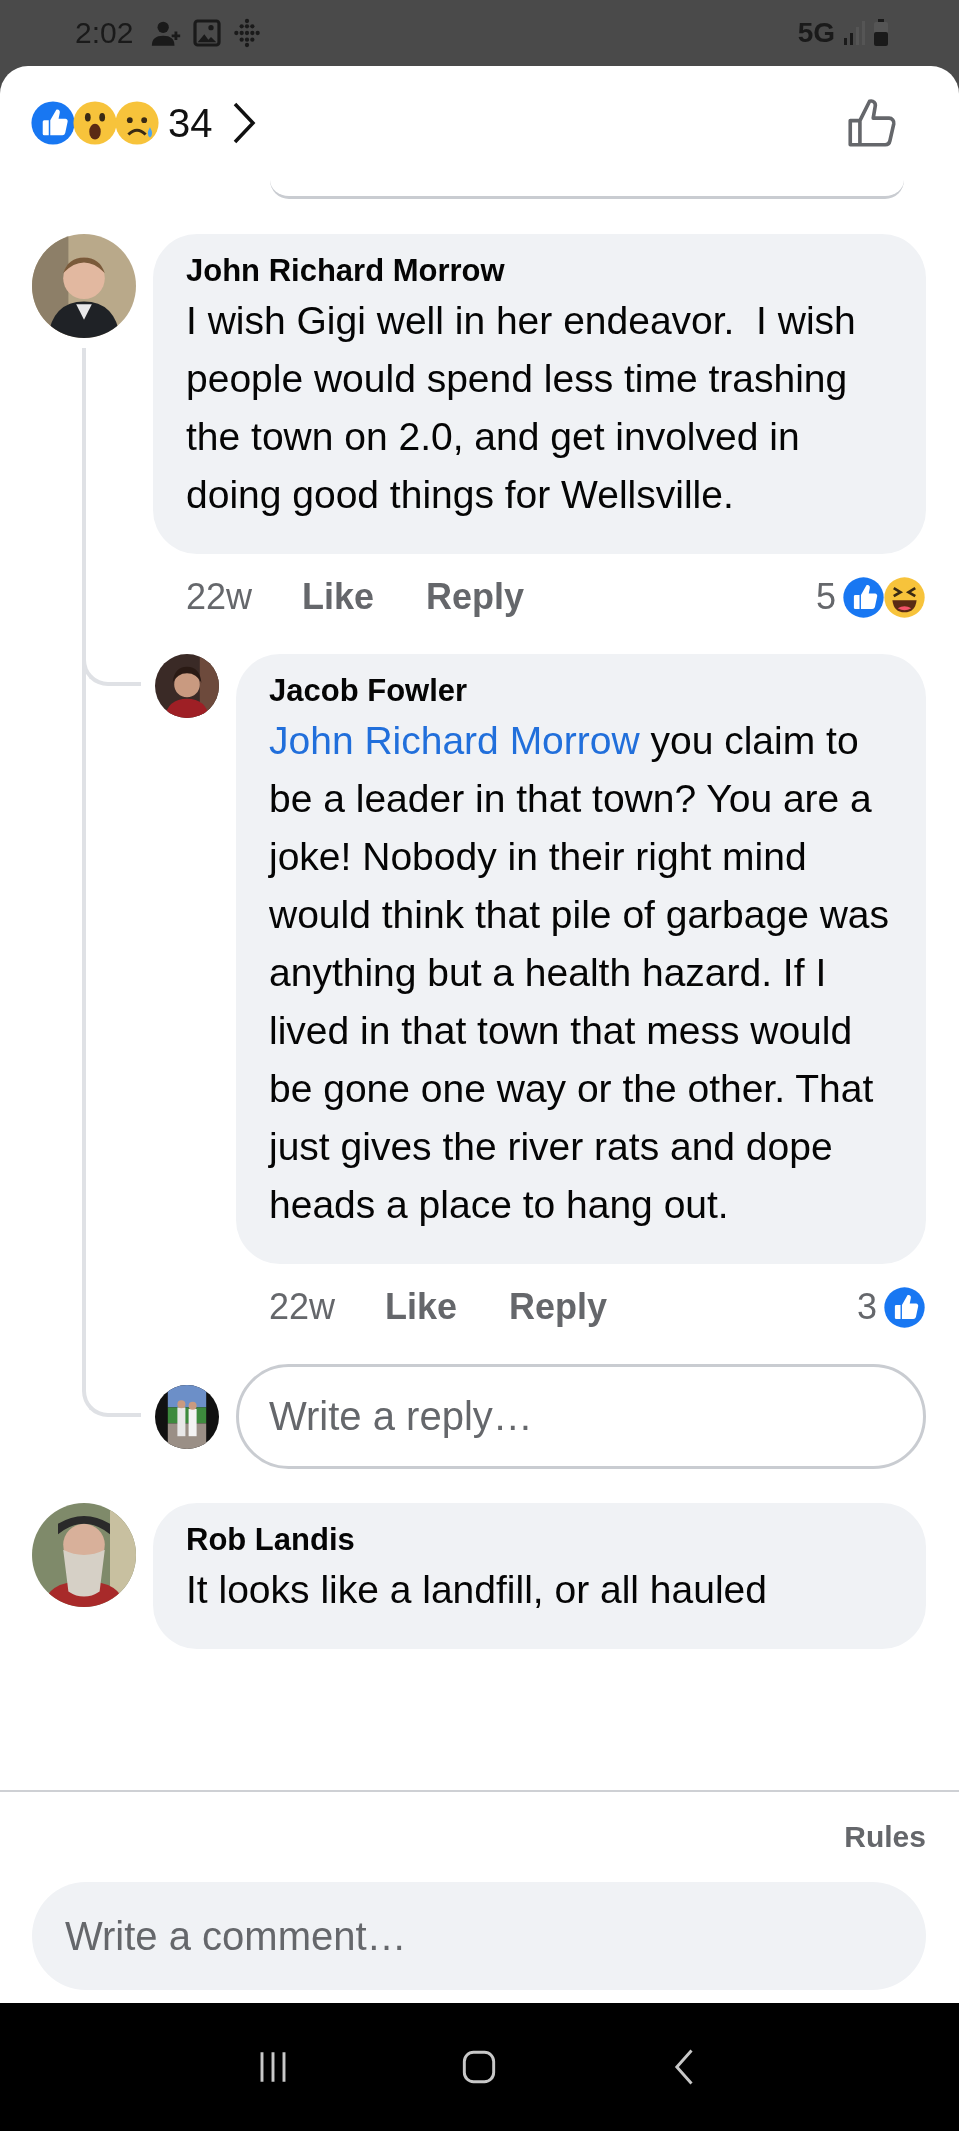 The width and height of the screenshot is (959, 2131). What do you see at coordinates (904, 597) in the screenshot?
I see `laughing-reaction-icon` at bounding box center [904, 597].